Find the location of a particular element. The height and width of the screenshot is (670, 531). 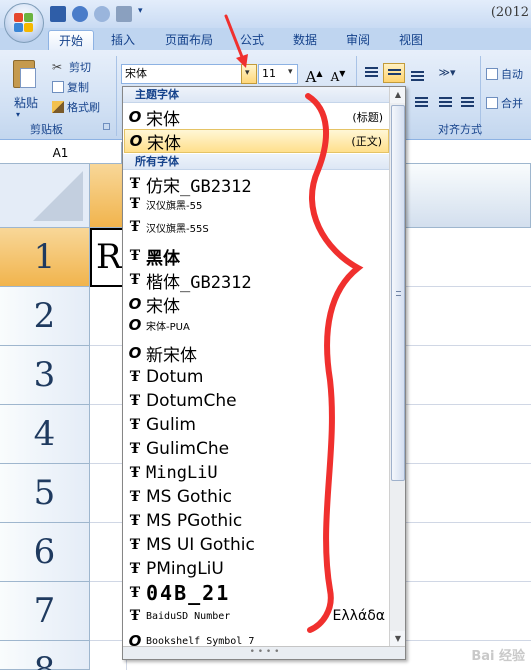

column-header-a is located at coordinates (108, 196).